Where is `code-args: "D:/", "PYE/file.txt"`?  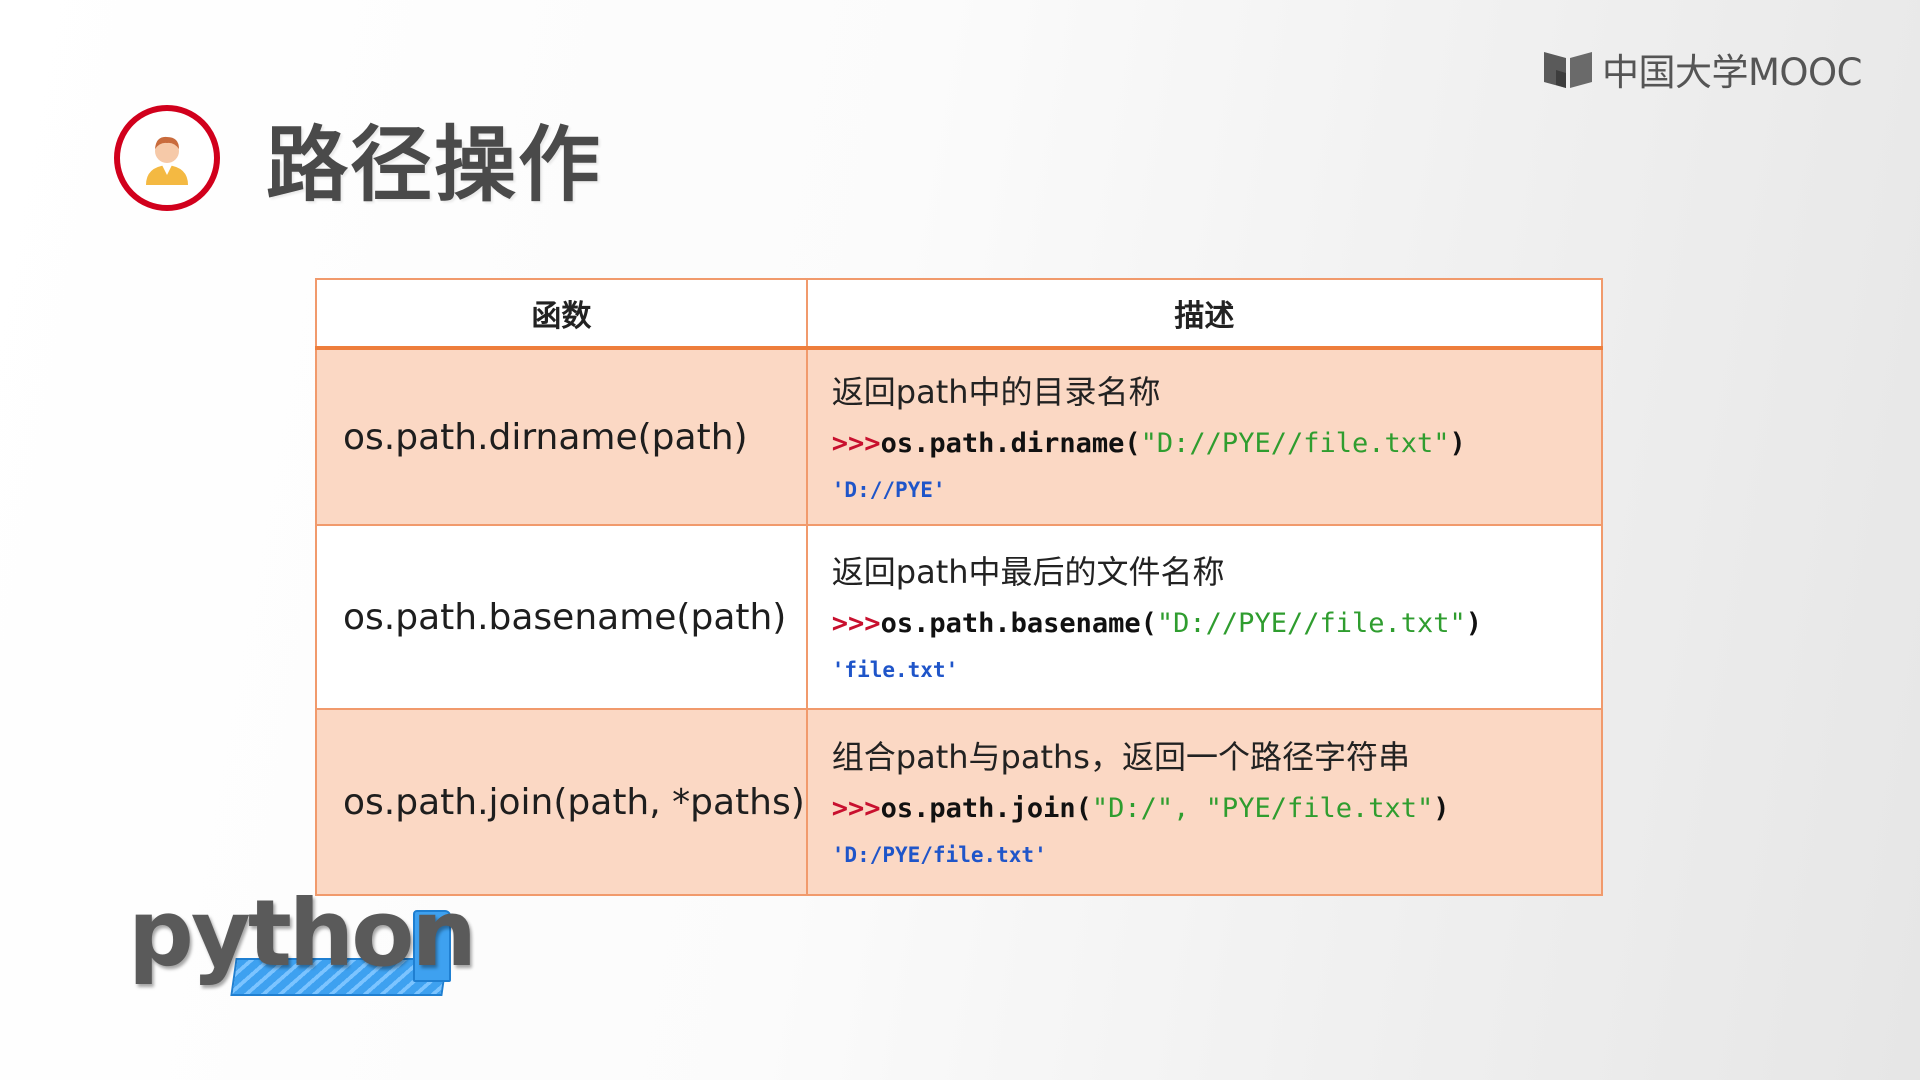 code-args: "D:/", "PYE/file.txt" is located at coordinates (1262, 808).